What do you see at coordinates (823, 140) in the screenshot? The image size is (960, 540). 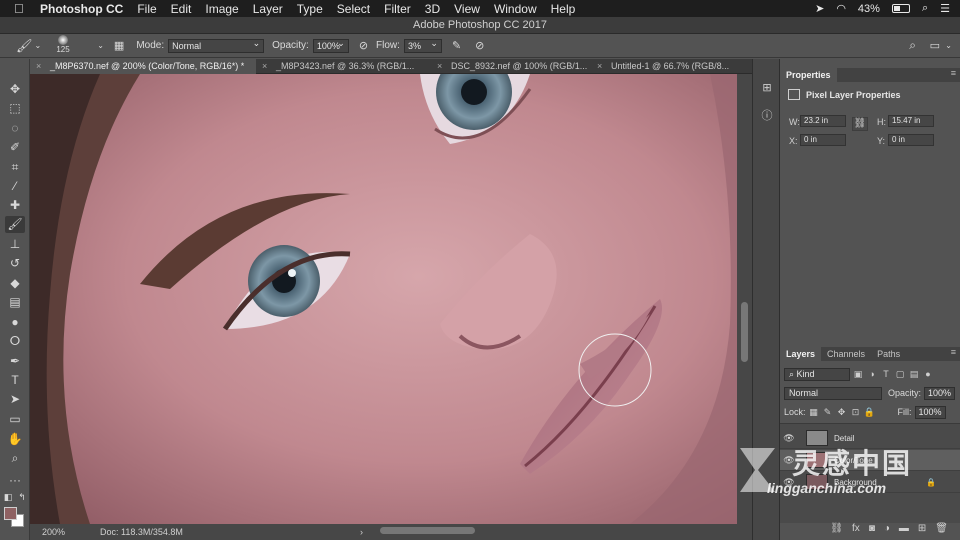 I see `x-field: 0 in` at bounding box center [823, 140].